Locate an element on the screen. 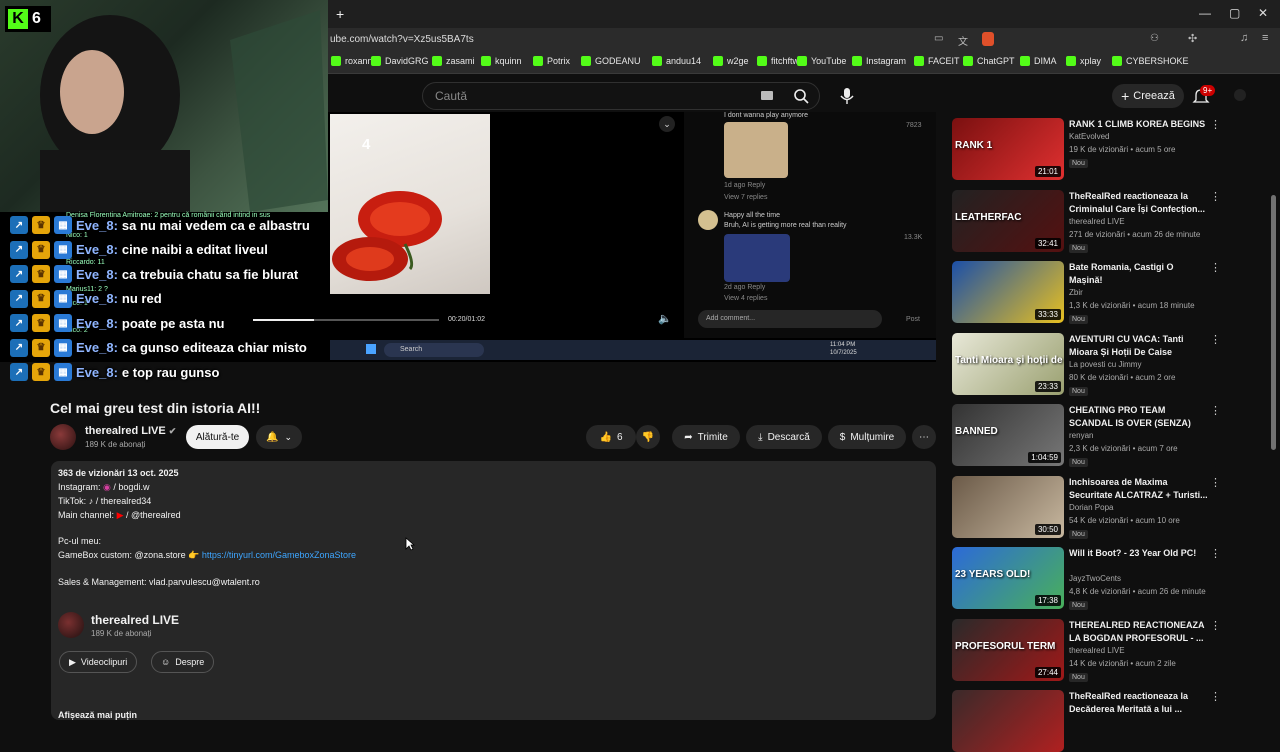 The image size is (1280, 752). download-button: ⤓ Descarcă is located at coordinates (784, 437).